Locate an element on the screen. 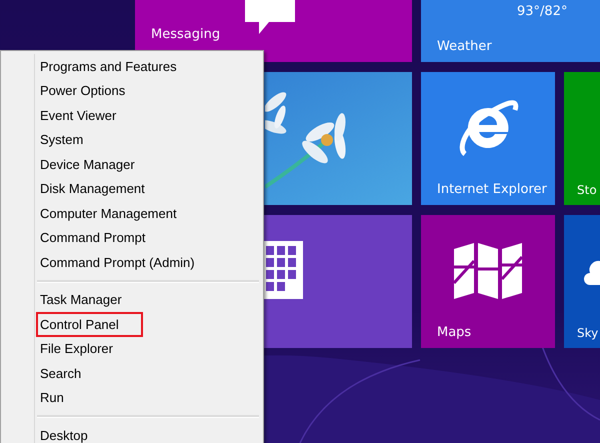 The height and width of the screenshot is (443, 600). menu-item: Control Panel is located at coordinates (89, 324).